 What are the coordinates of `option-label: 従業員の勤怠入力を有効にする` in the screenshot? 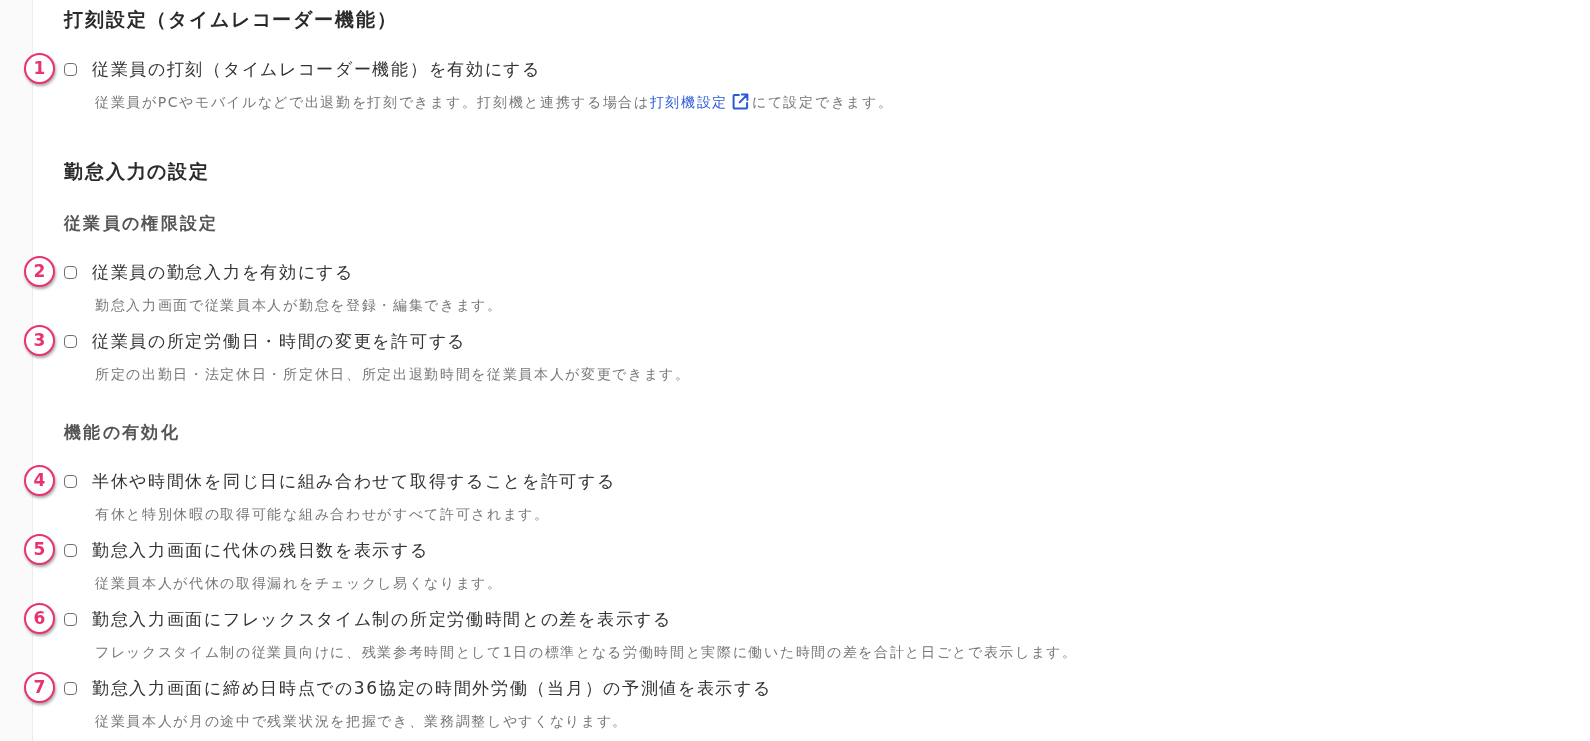 It's located at (223, 272).